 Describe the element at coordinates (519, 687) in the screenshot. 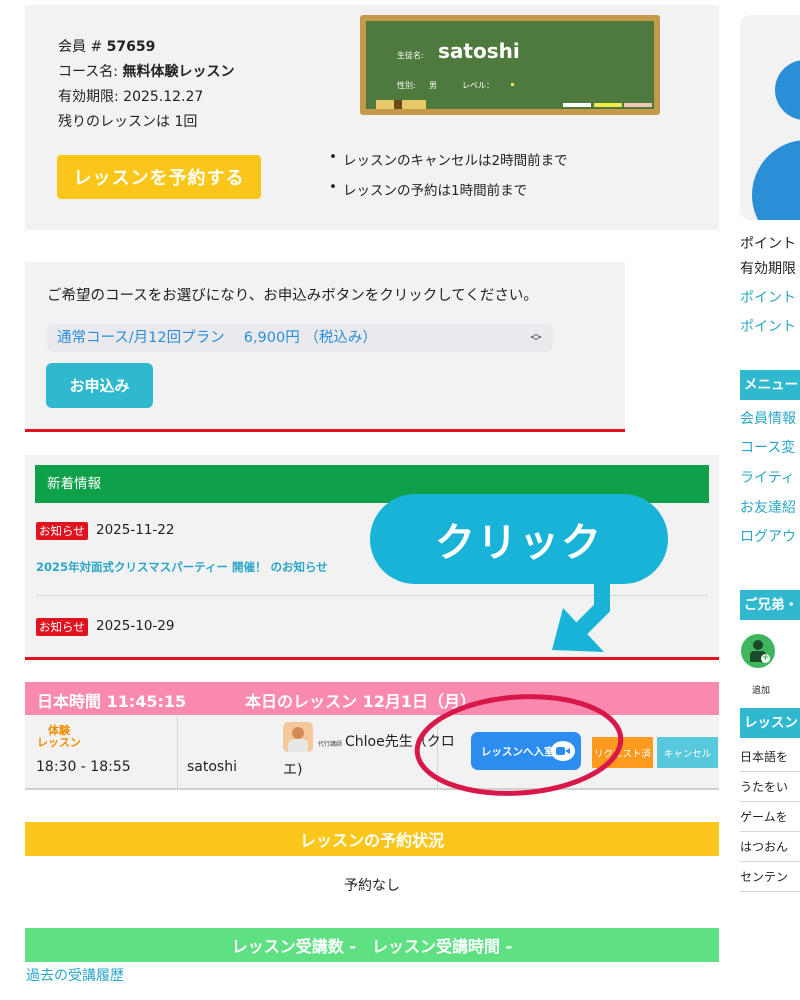

I see `annotation-overlay` at that location.